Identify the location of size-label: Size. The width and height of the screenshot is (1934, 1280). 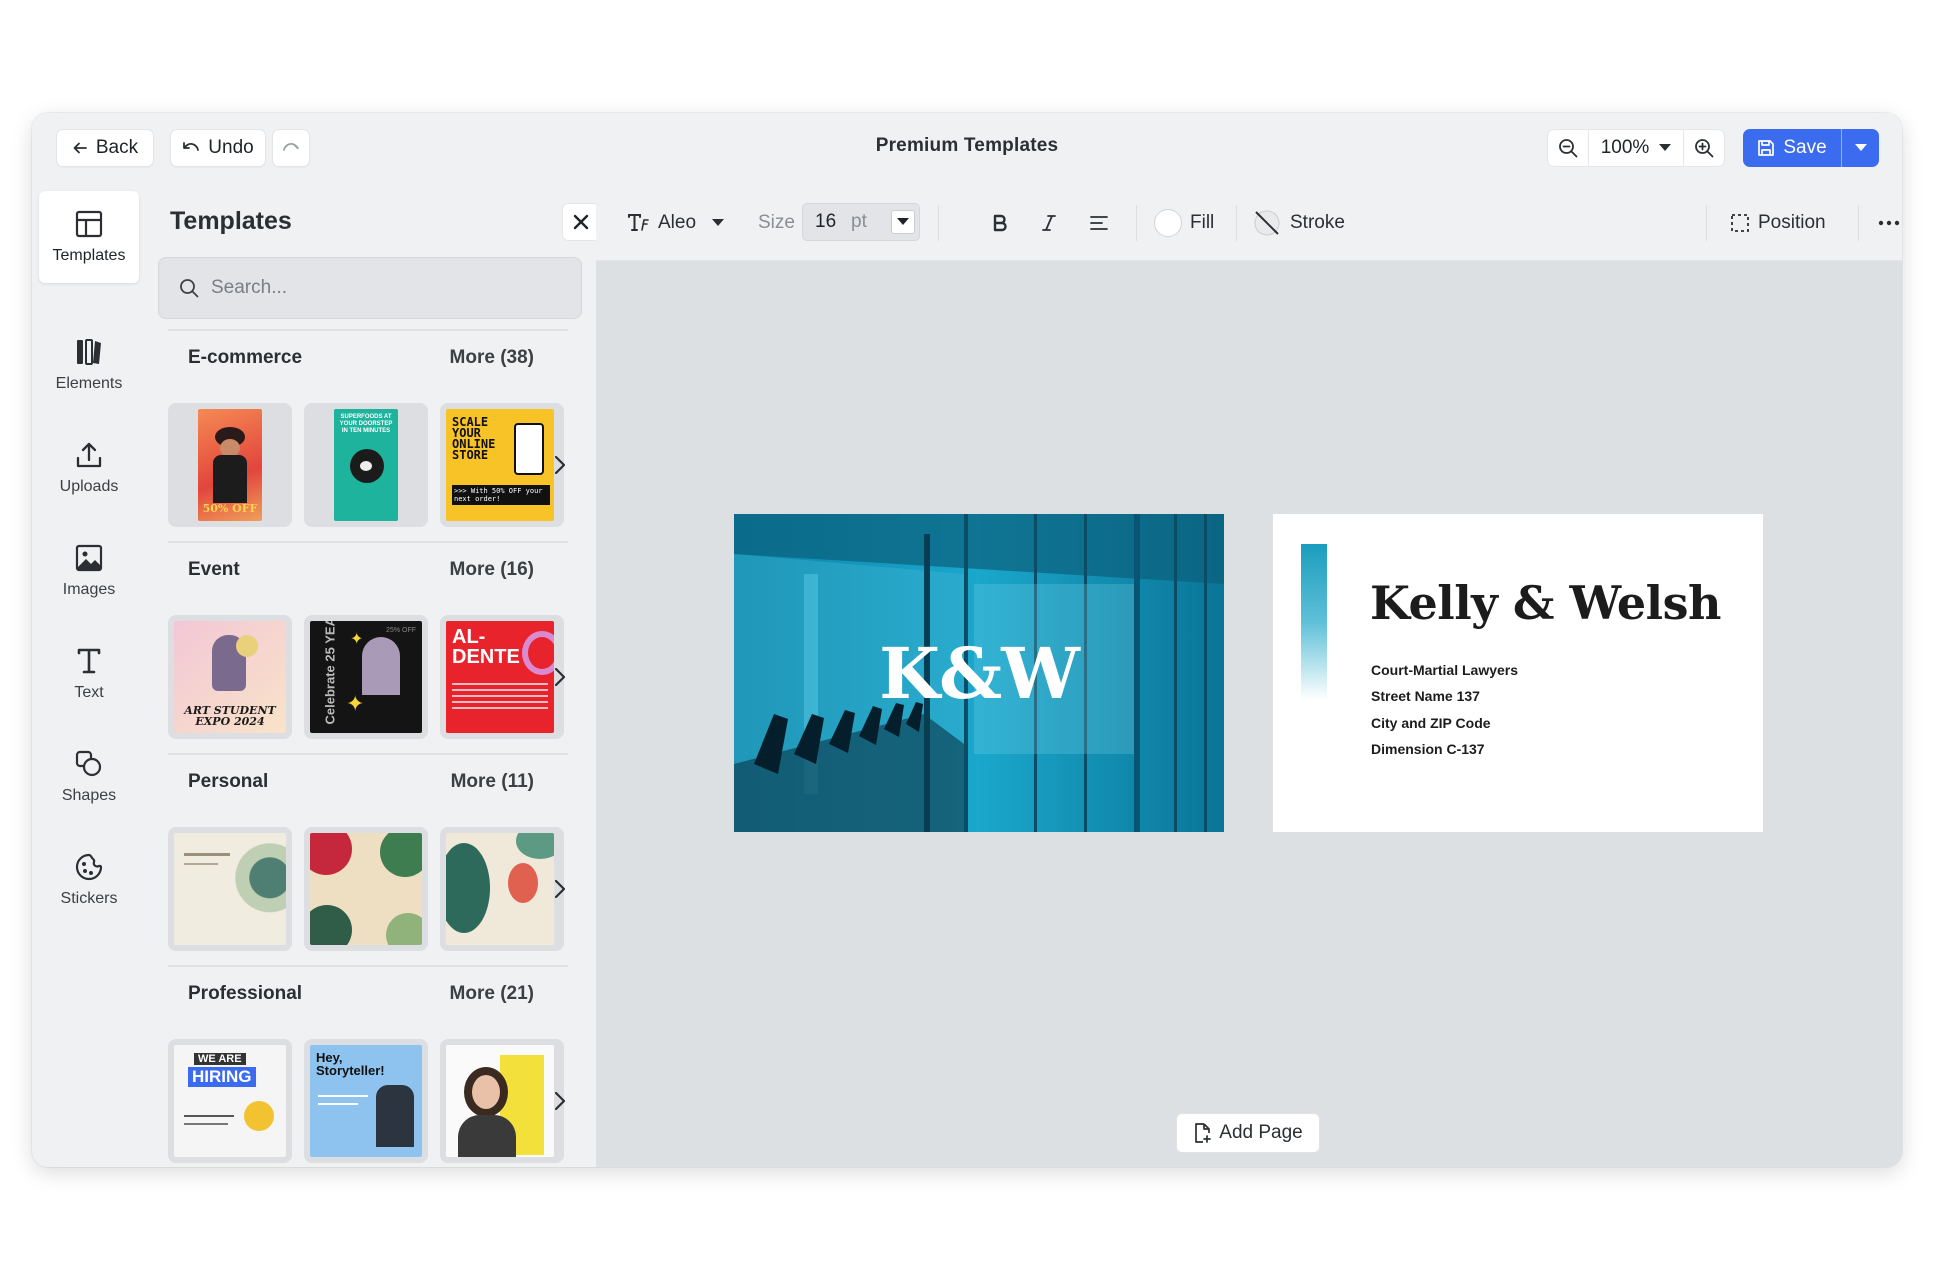
(776, 222).